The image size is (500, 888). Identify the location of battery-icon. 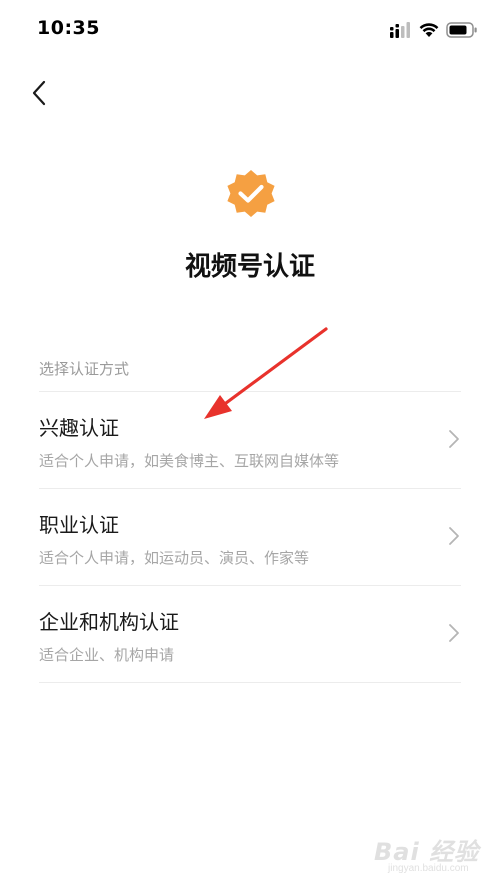
(461, 30).